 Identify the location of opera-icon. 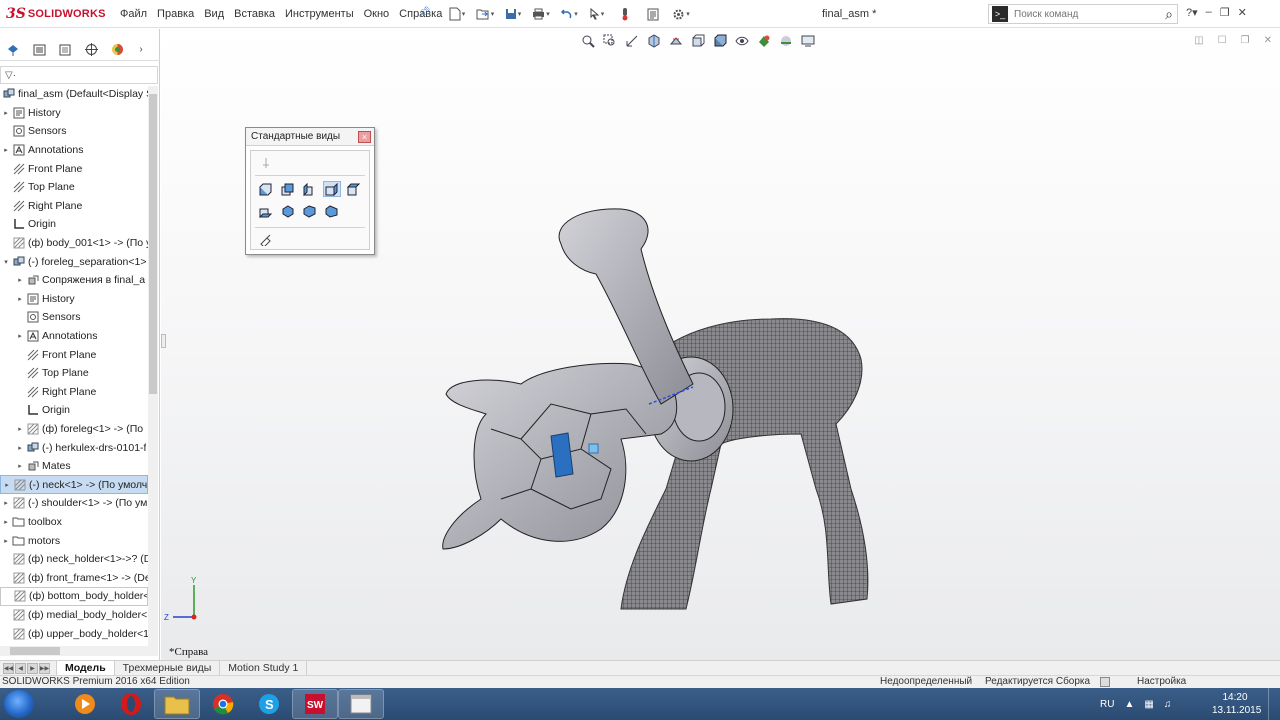
(131, 704).